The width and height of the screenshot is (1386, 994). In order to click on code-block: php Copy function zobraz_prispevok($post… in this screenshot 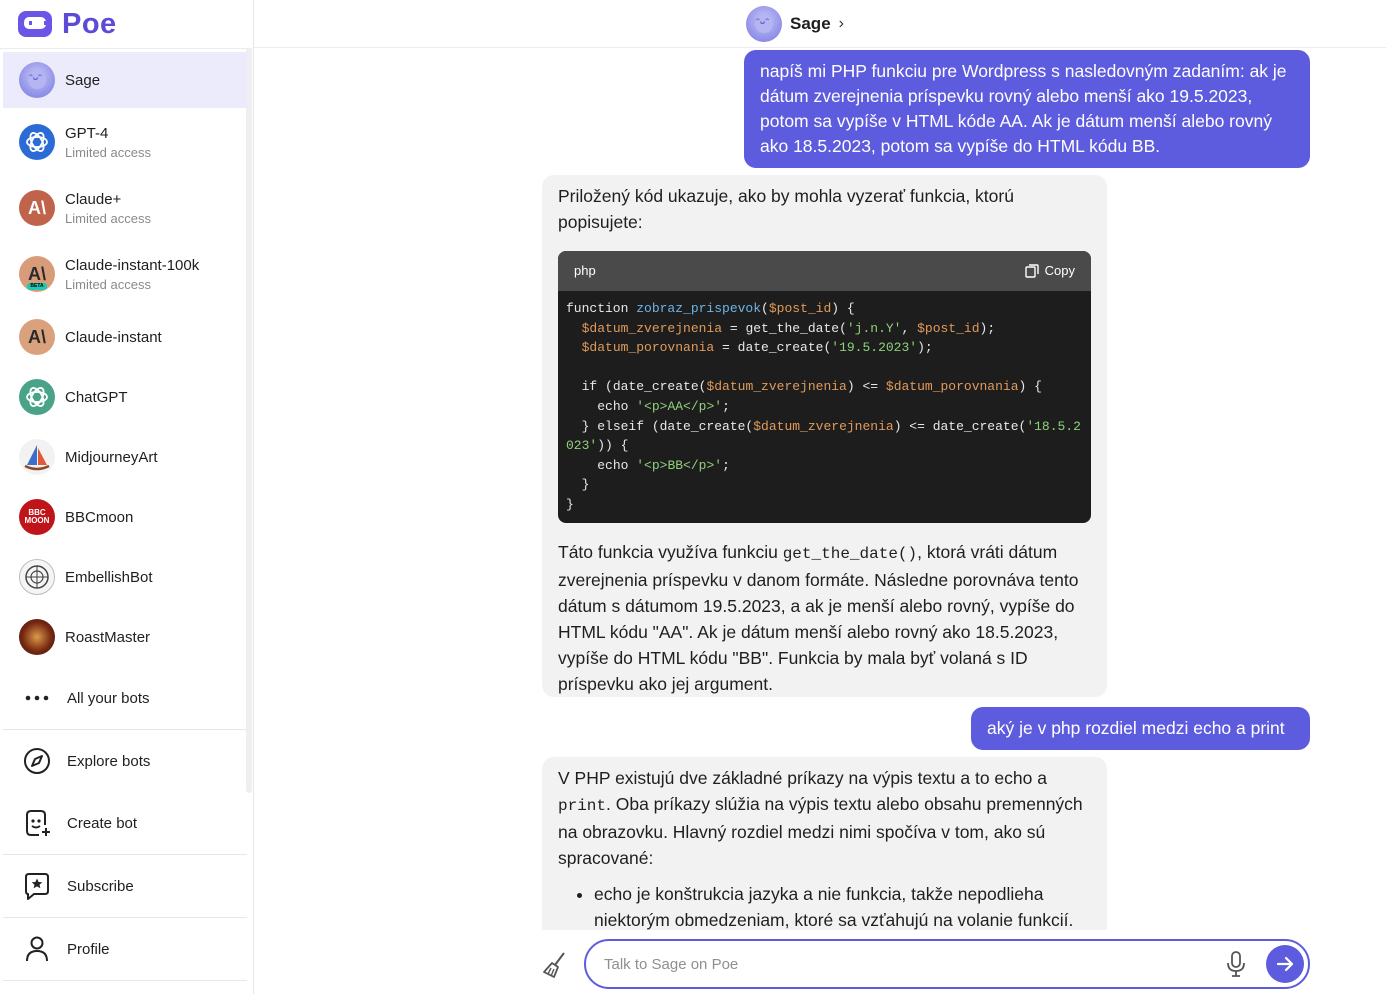, I will do `click(824, 387)`.